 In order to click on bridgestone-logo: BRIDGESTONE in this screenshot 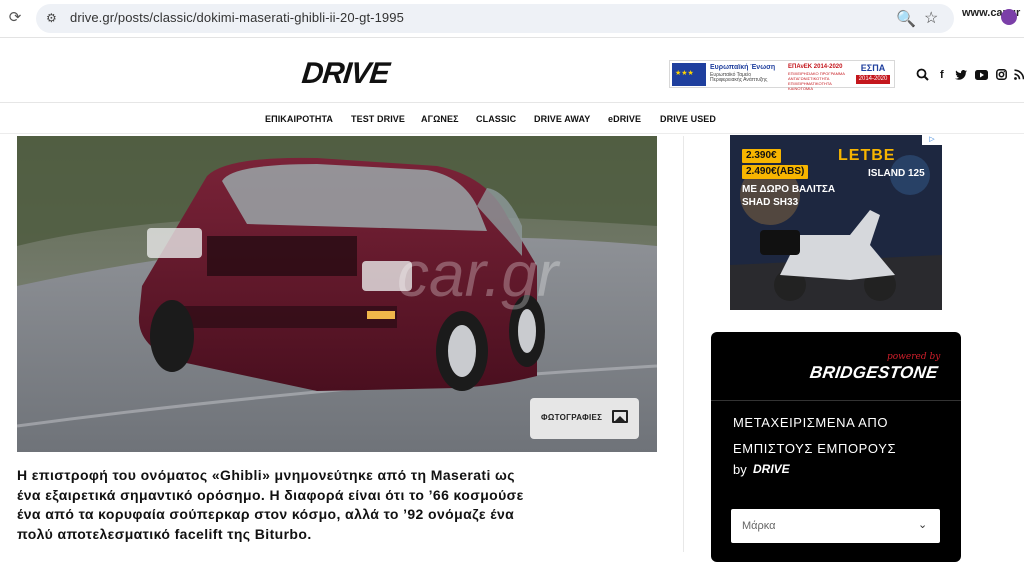, I will do `click(874, 373)`.